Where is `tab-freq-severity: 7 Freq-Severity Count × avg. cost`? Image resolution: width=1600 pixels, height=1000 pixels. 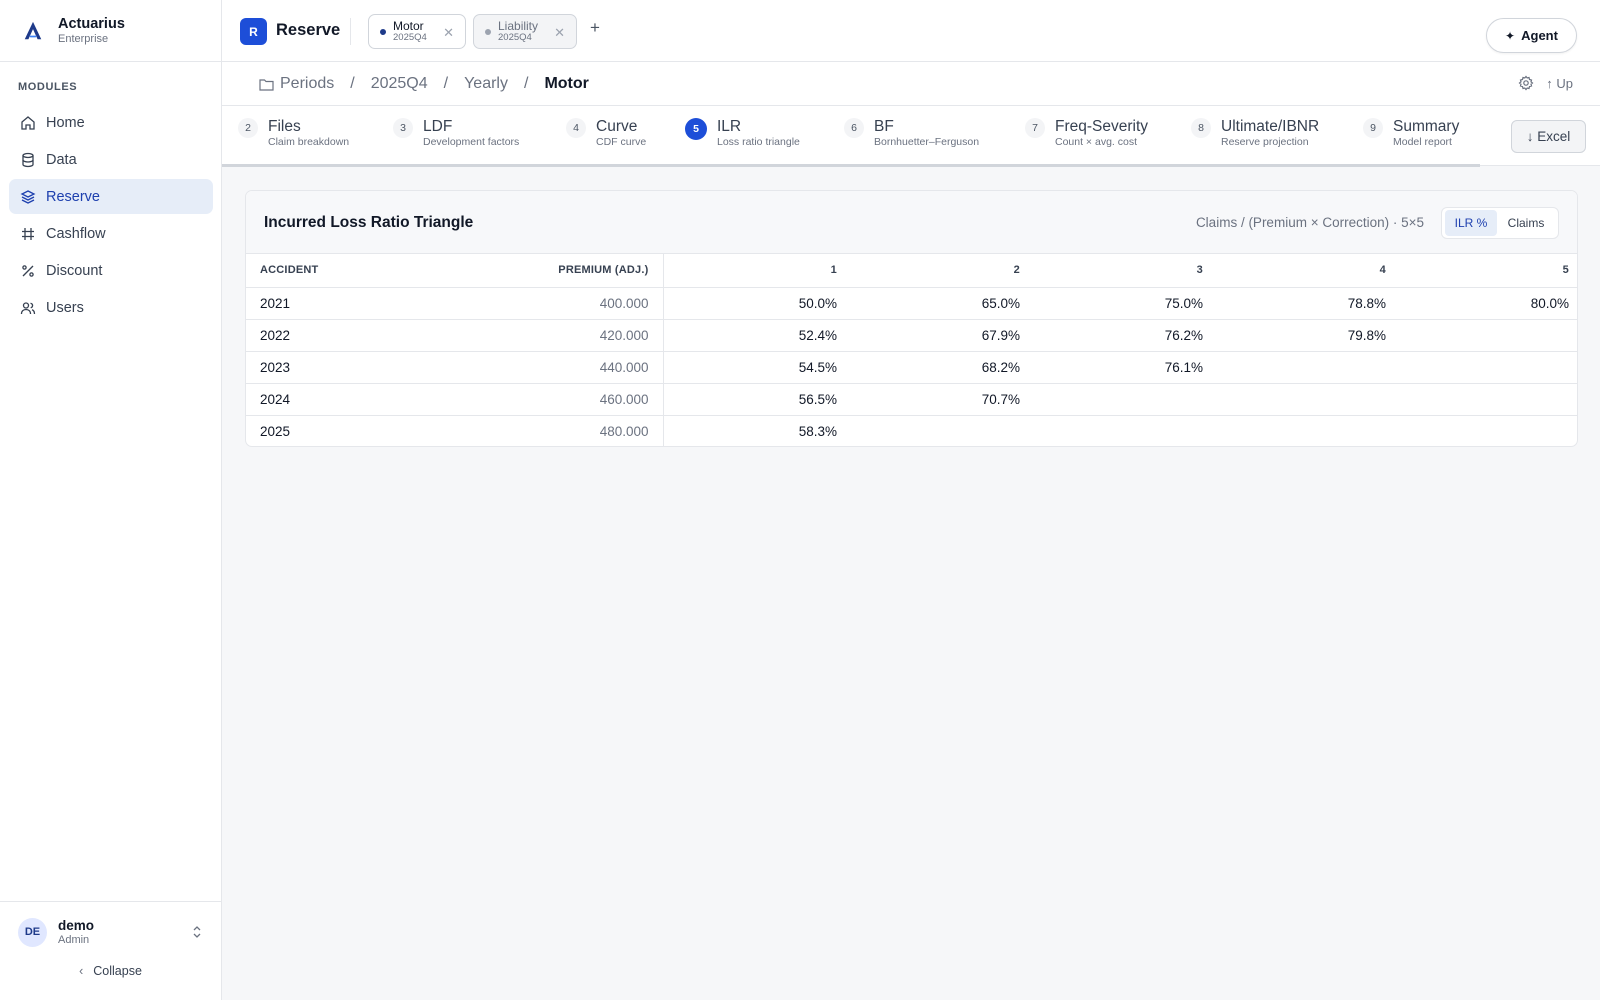
tab-freq-severity: 7 Freq-Severity Count × avg. cost is located at coordinates (1086, 133).